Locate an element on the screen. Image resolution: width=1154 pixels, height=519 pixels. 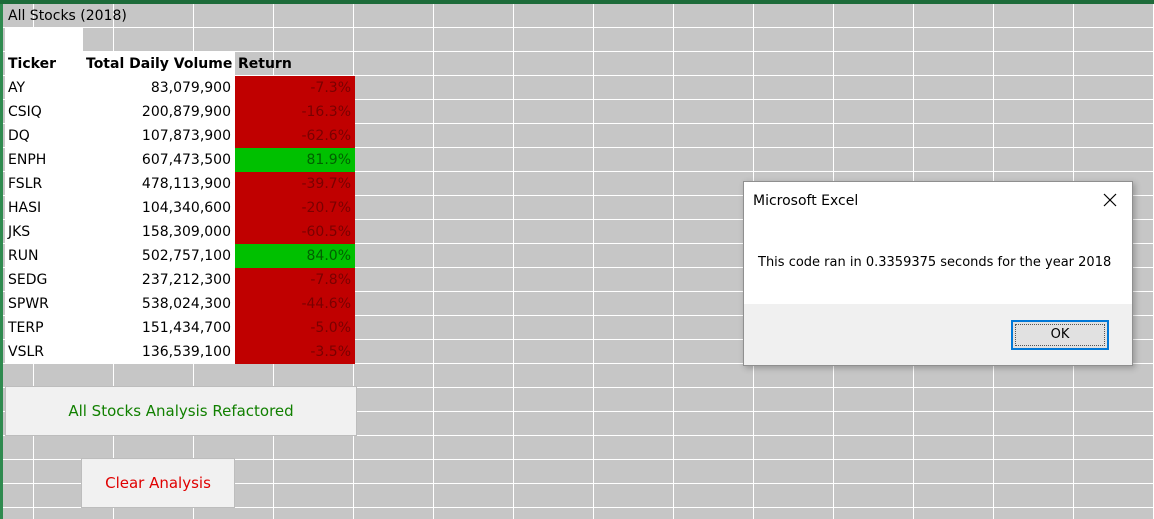
volume-cell: 478,113,900 is located at coordinates (159, 184).